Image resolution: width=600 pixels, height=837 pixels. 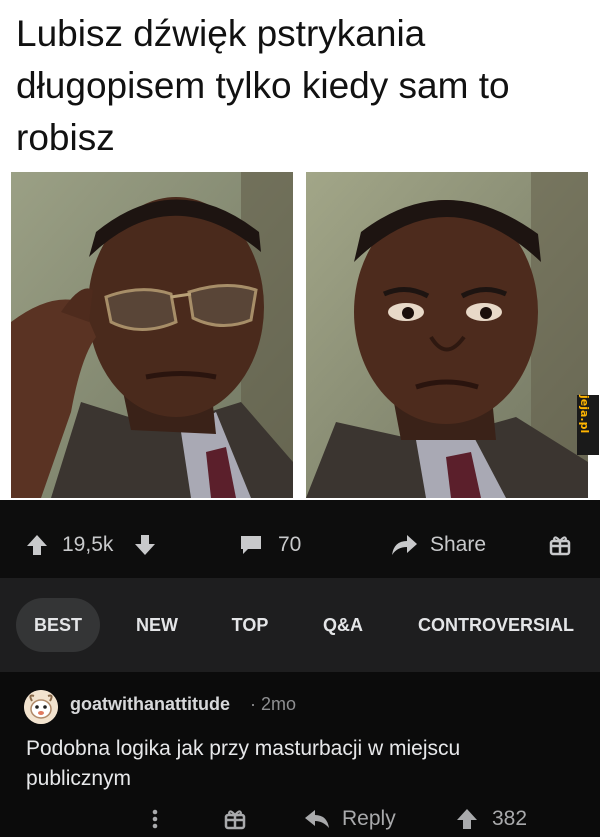 I want to click on share-icon, so click(x=404, y=545).